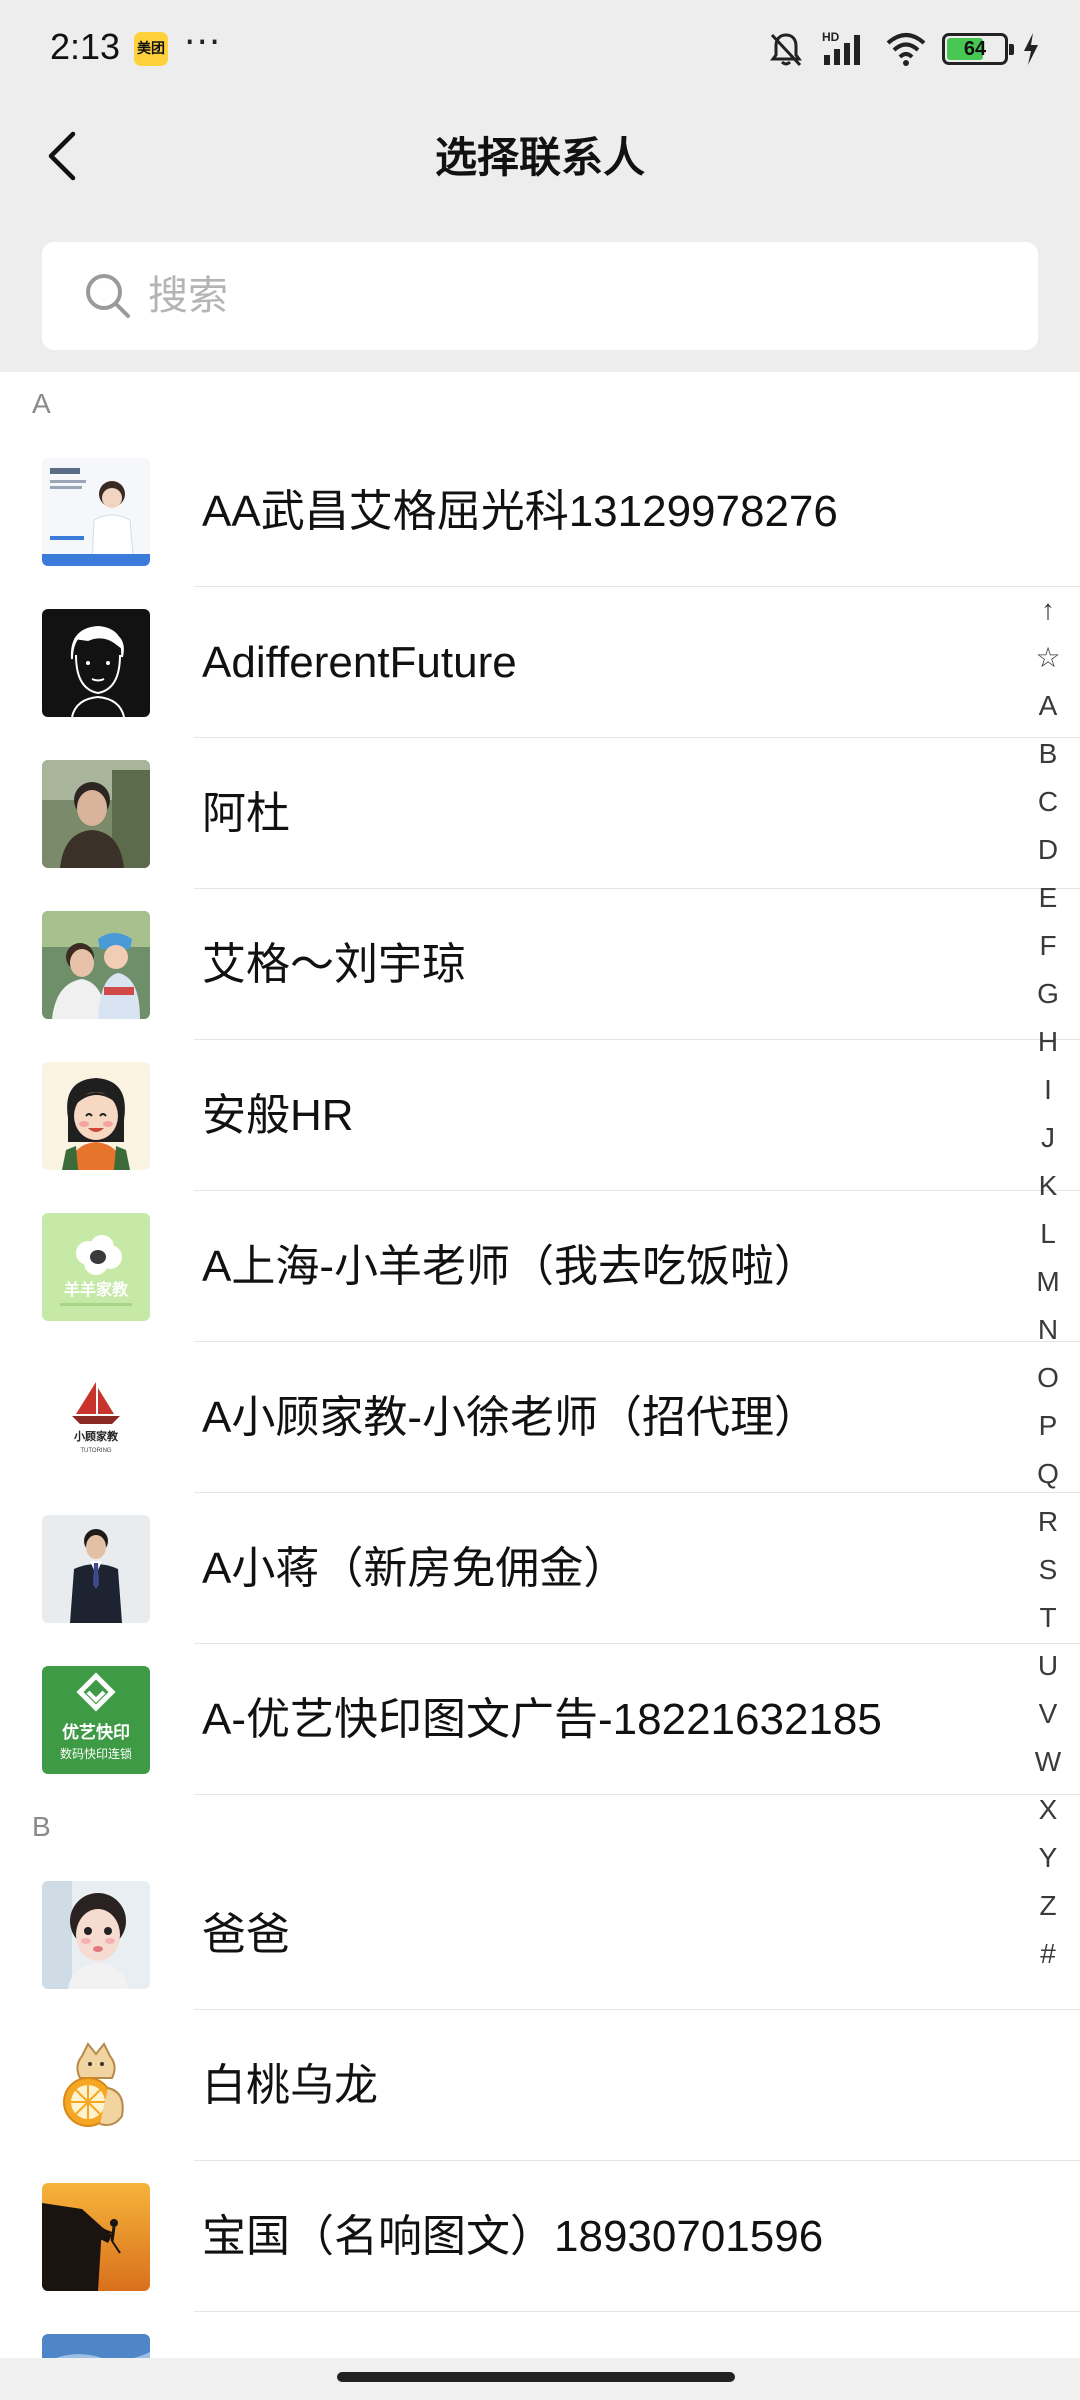  What do you see at coordinates (1048, 1666) in the screenshot?
I see `index-letter: U` at bounding box center [1048, 1666].